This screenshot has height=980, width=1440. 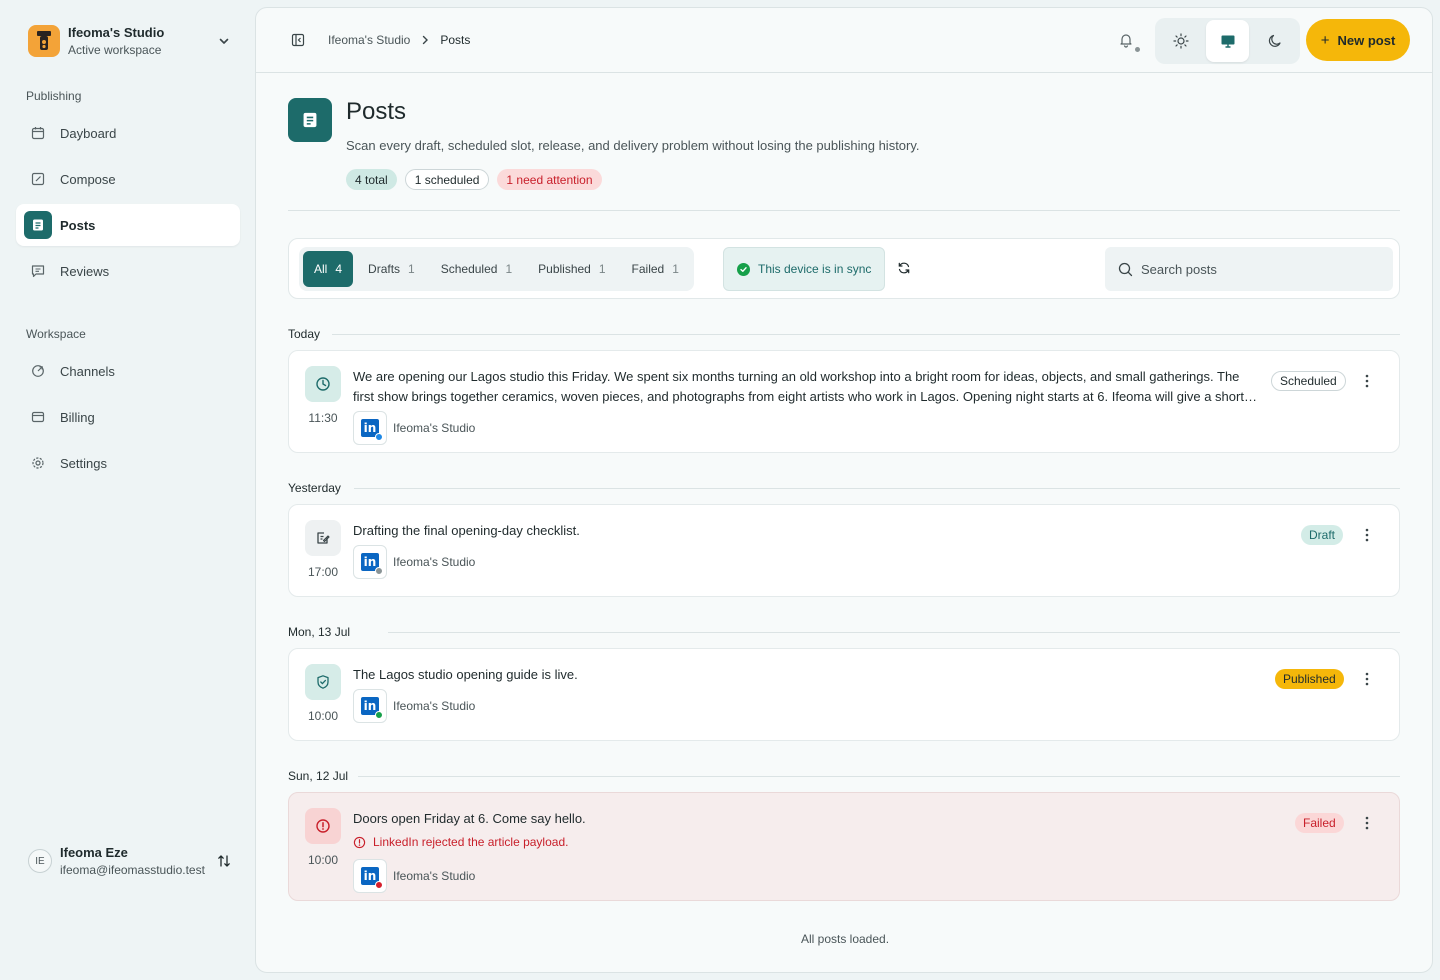 What do you see at coordinates (743, 269) in the screenshot?
I see `check-circle-icon` at bounding box center [743, 269].